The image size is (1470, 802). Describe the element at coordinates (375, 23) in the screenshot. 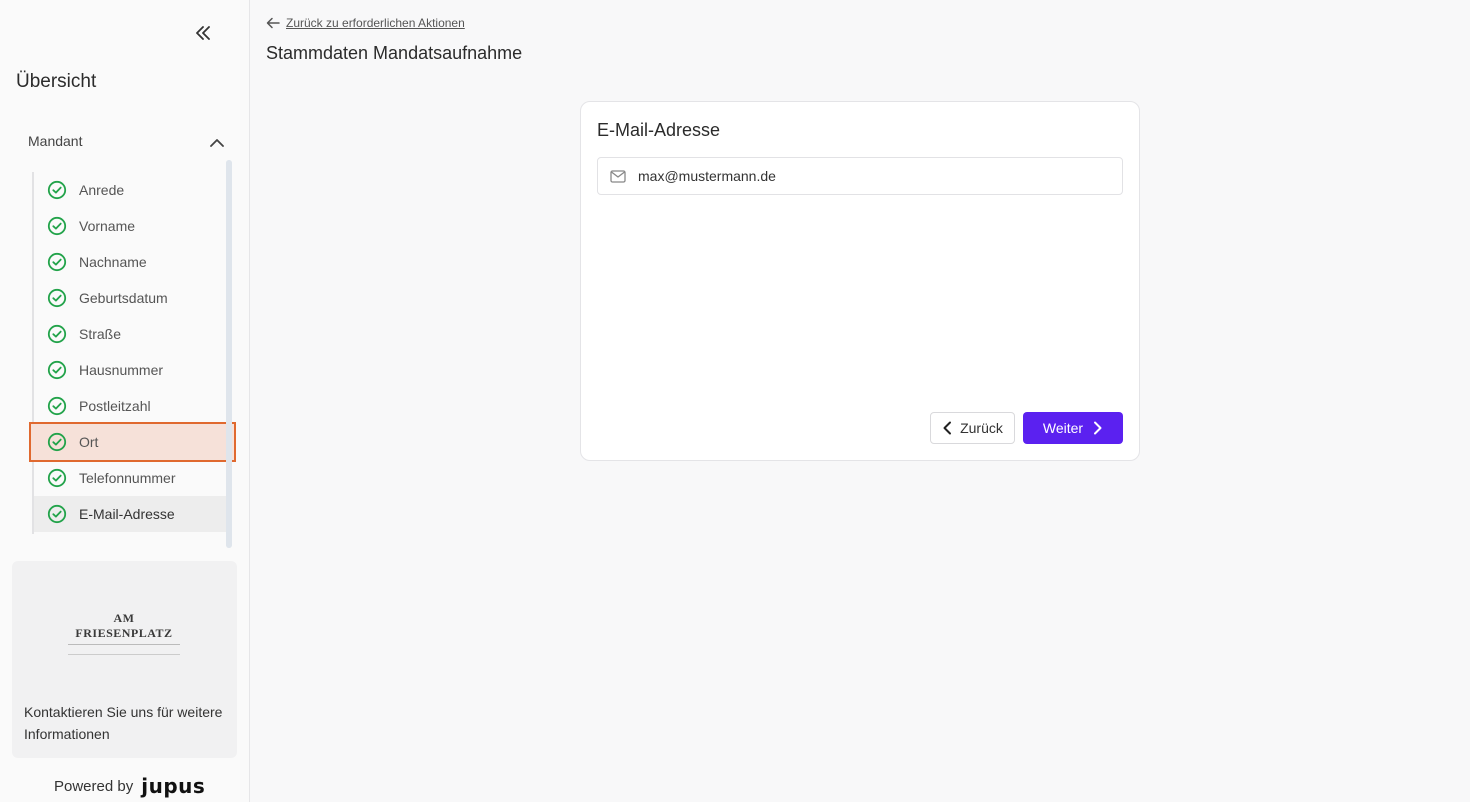

I see `back-link-label: Zurück zu erforderlichen Aktionen` at that location.